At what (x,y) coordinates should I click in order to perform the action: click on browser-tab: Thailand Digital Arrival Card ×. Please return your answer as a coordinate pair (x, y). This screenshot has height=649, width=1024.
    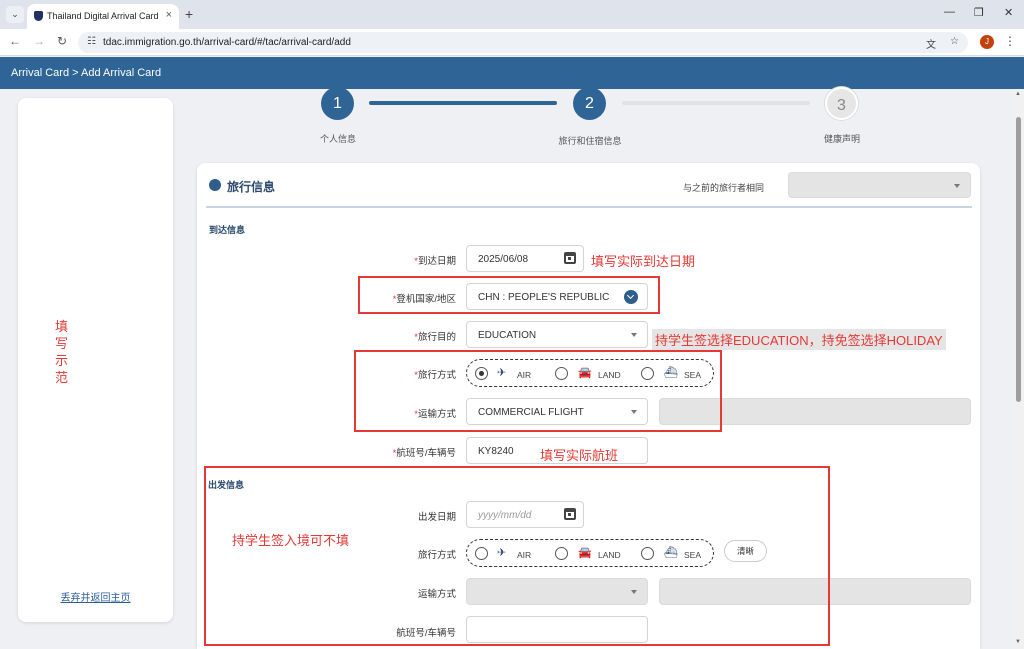
    Looking at the image, I should click on (103, 16).